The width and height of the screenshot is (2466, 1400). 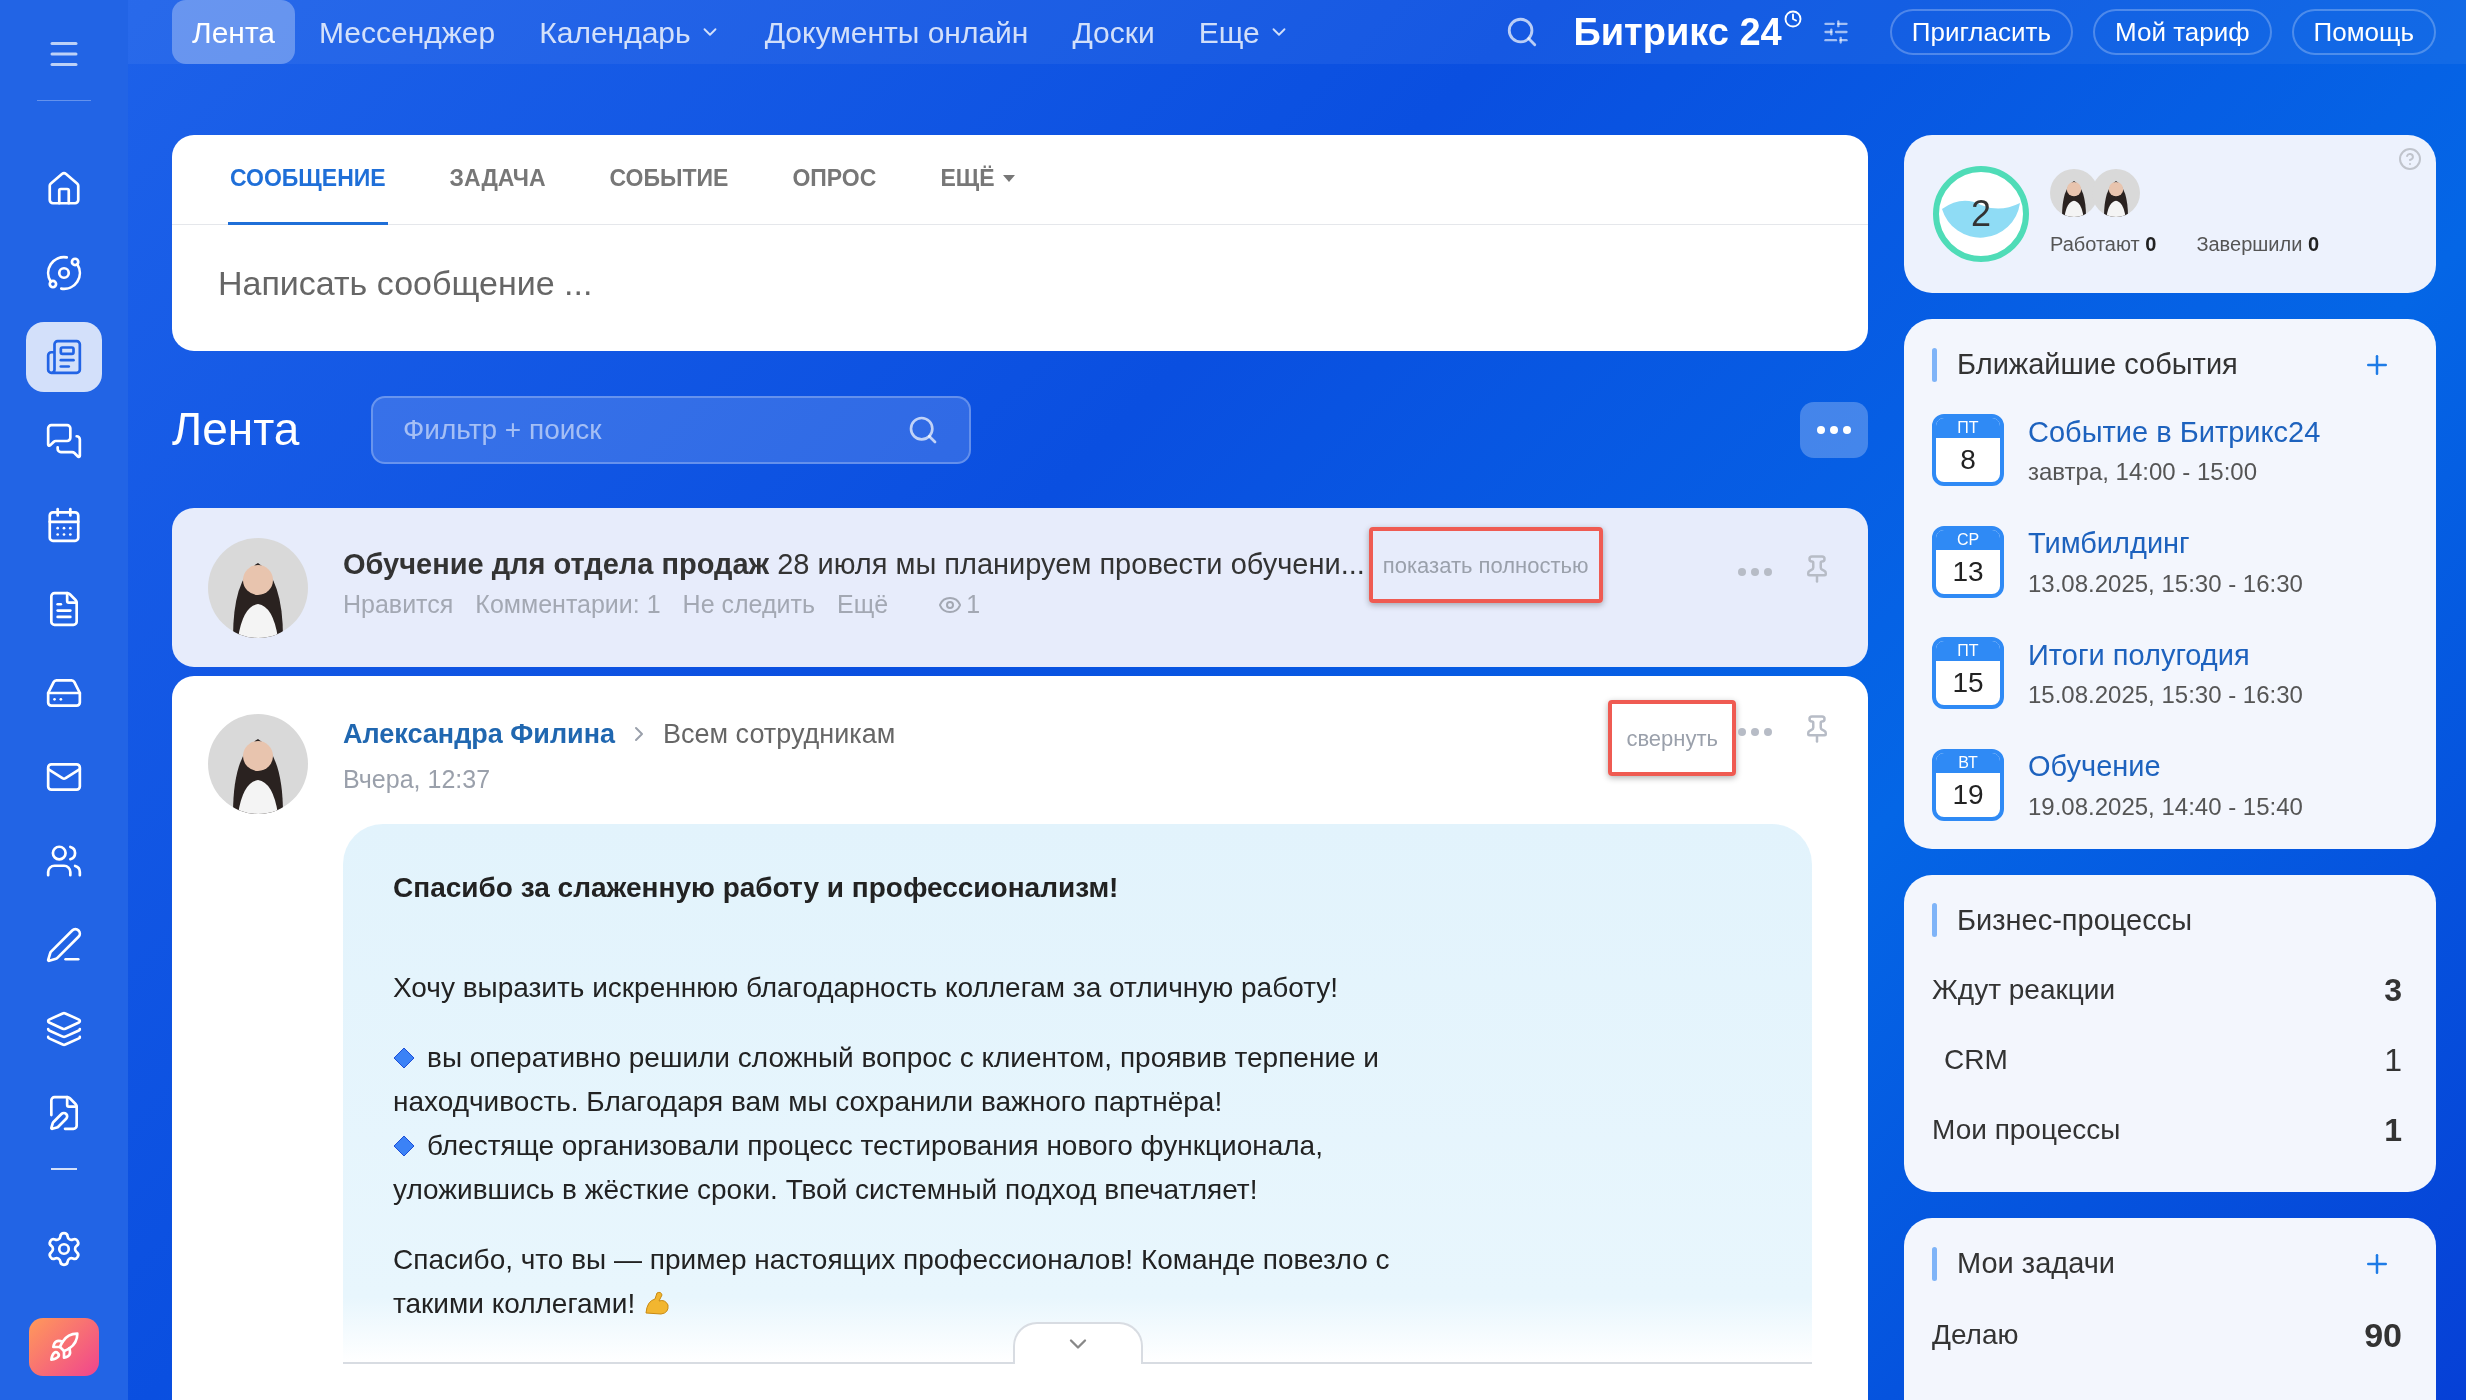 What do you see at coordinates (1968, 450) in the screenshot?
I see `calendar-date-icon: ПТ 8` at bounding box center [1968, 450].